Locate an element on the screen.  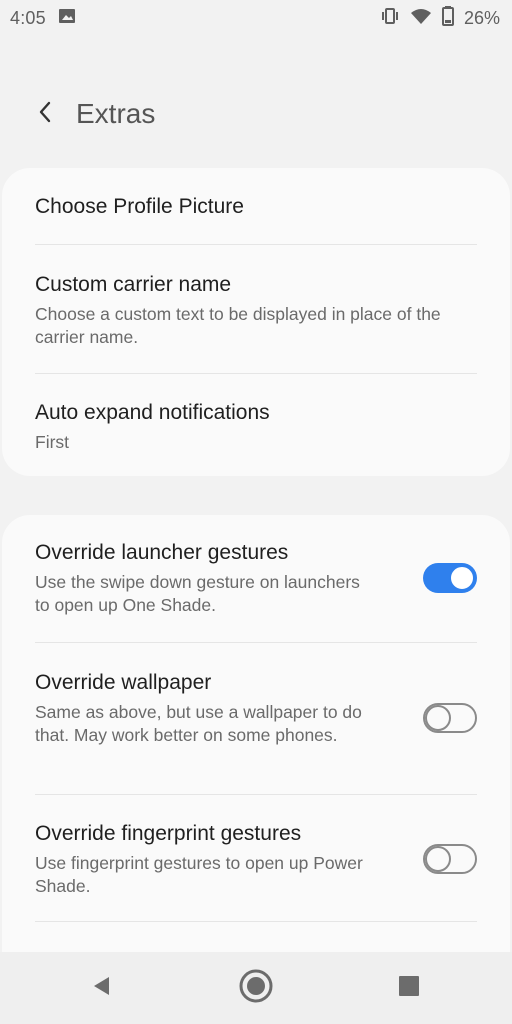
vibrate-icon is located at coordinates (390, 18).